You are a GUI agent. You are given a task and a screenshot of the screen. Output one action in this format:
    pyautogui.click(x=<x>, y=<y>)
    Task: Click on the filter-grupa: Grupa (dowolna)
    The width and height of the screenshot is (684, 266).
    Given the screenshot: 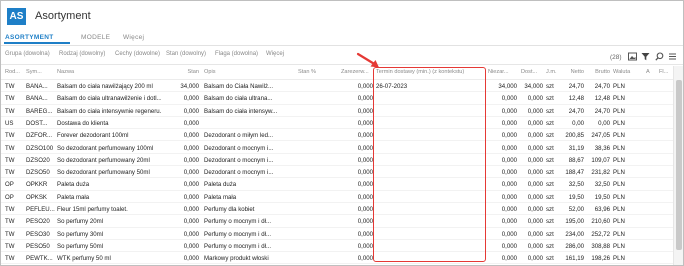 What is the action you would take?
    pyautogui.click(x=27, y=54)
    